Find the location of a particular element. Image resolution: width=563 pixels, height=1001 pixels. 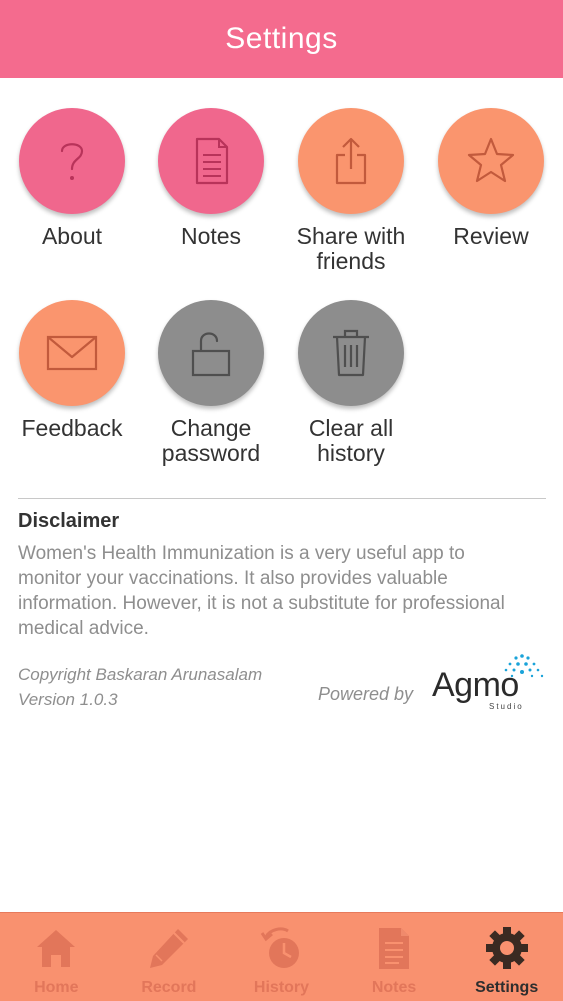

tab-home-label: Home is located at coordinates (56, 987).